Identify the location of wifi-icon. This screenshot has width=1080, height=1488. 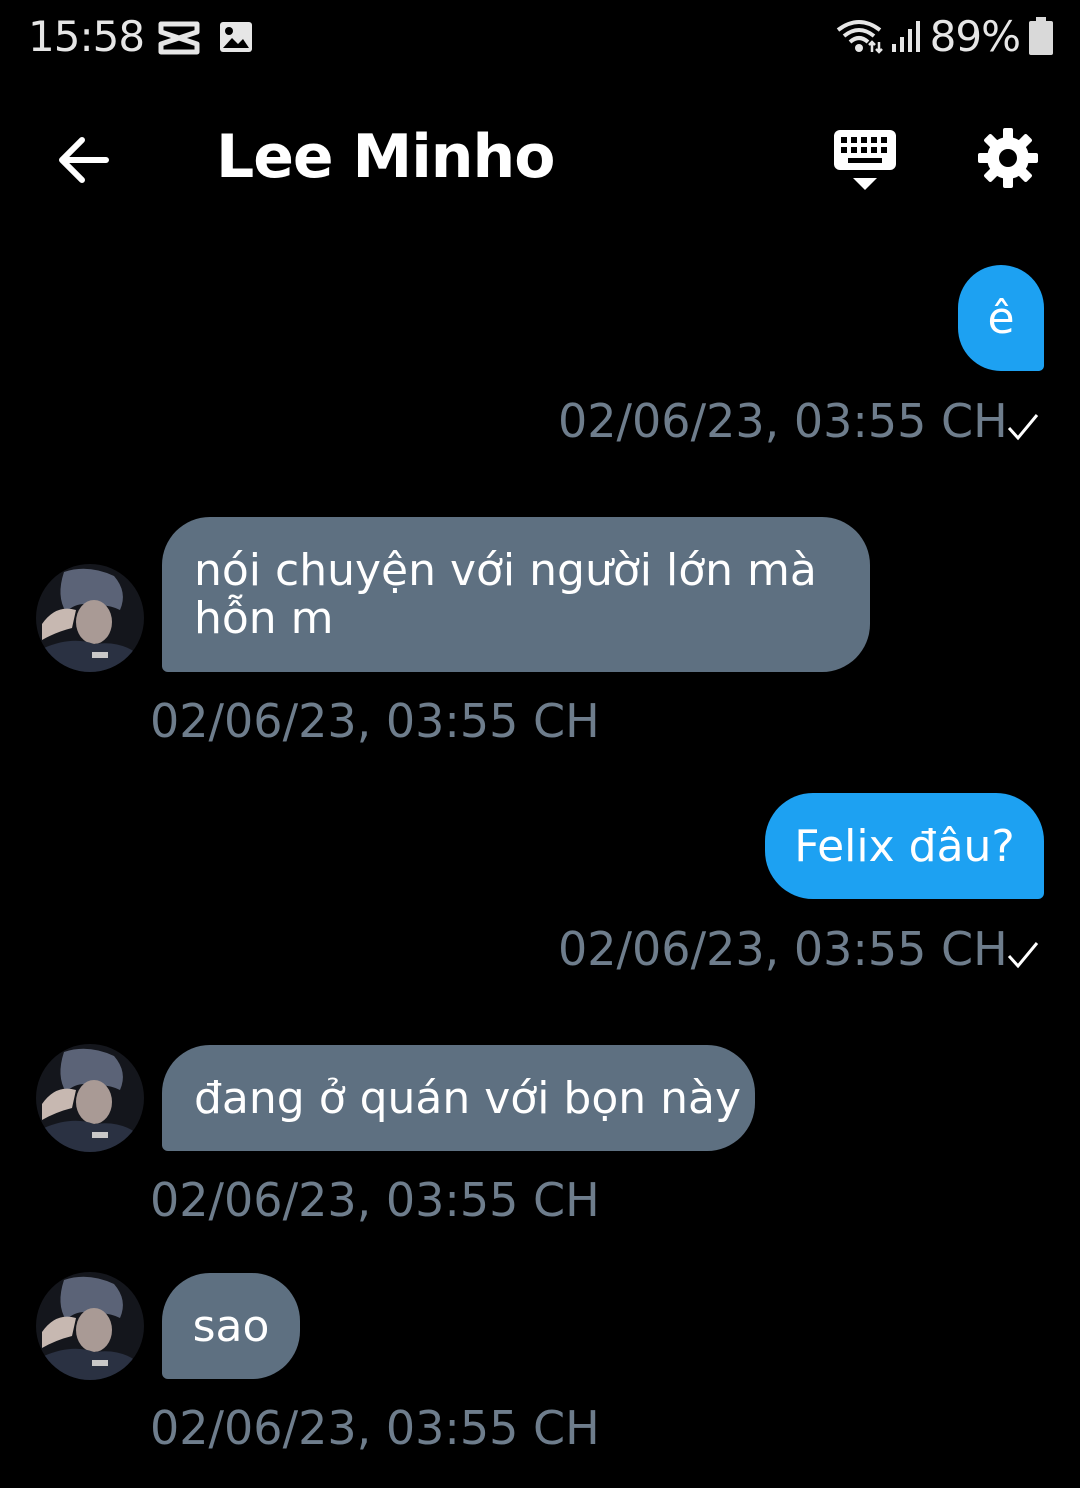
(859, 38).